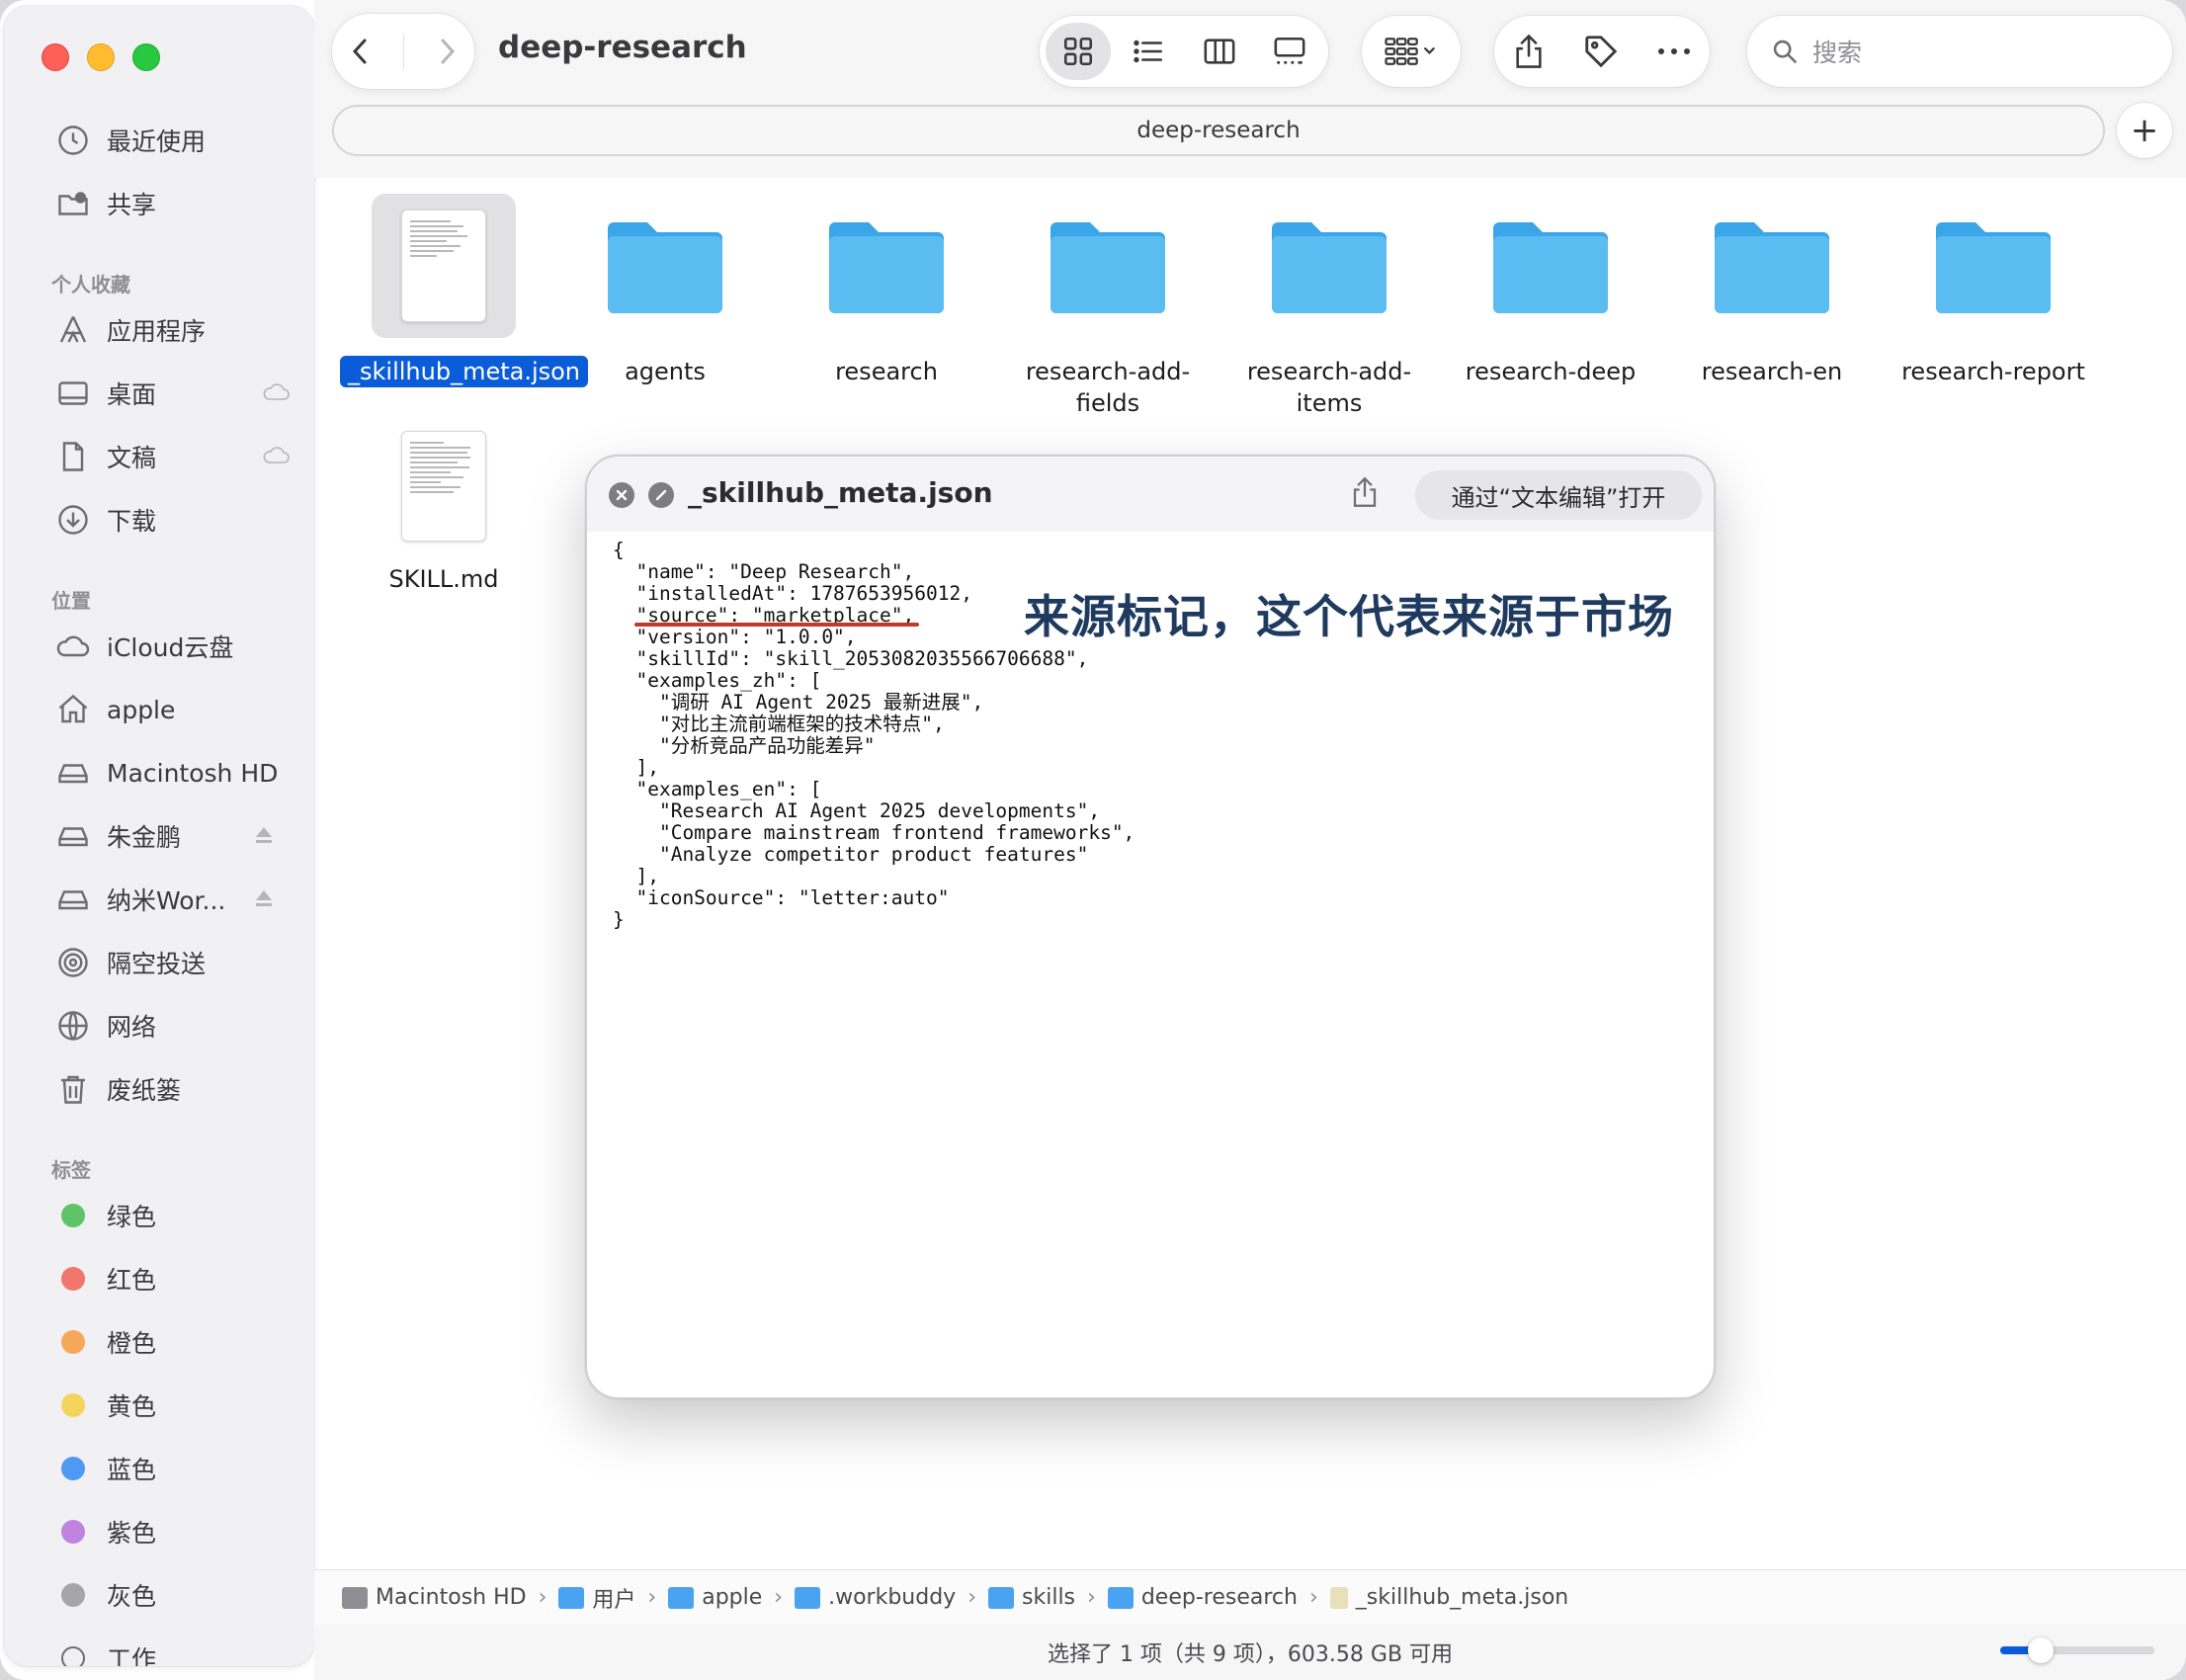  I want to click on path-item: 用户 ›, so click(613, 1598).